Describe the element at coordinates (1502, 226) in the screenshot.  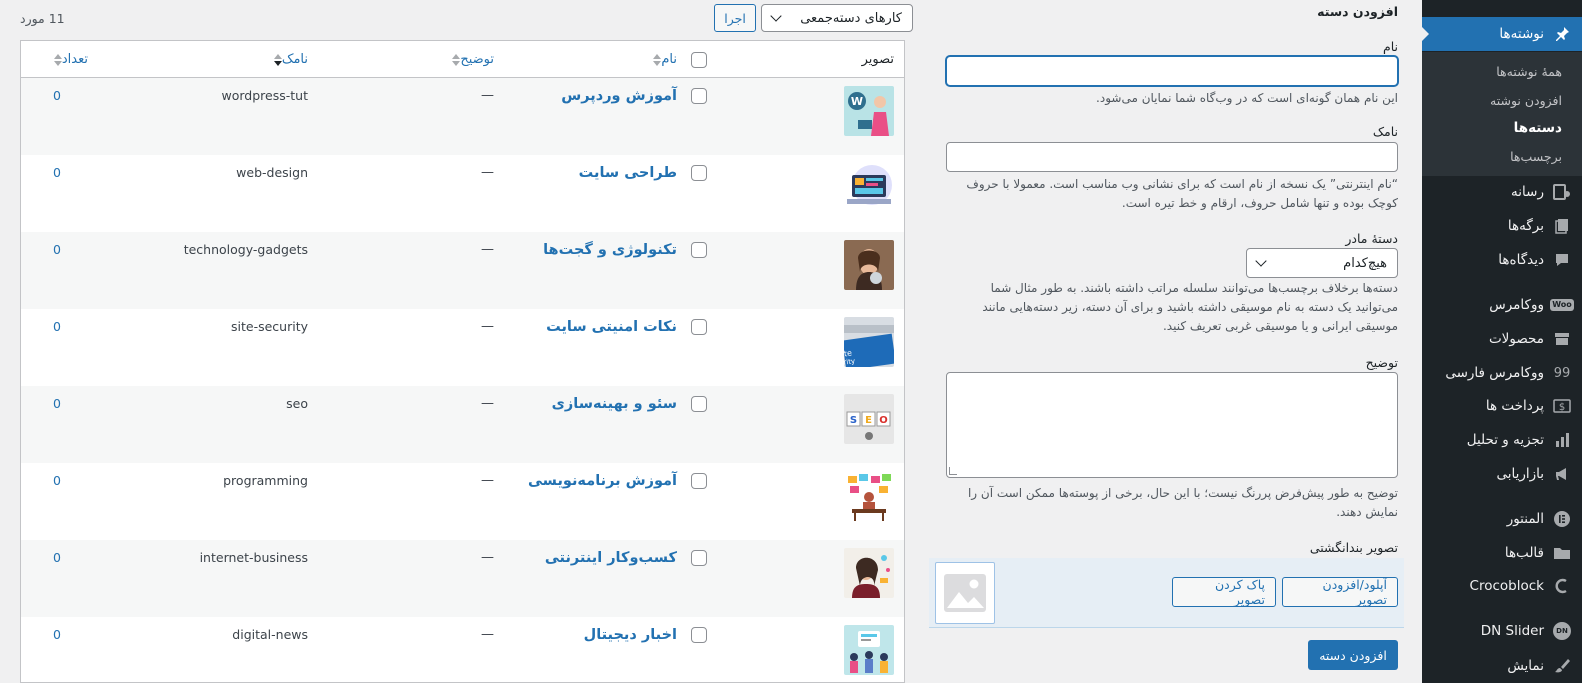
I see `menu-pages: برگه‌ها` at that location.